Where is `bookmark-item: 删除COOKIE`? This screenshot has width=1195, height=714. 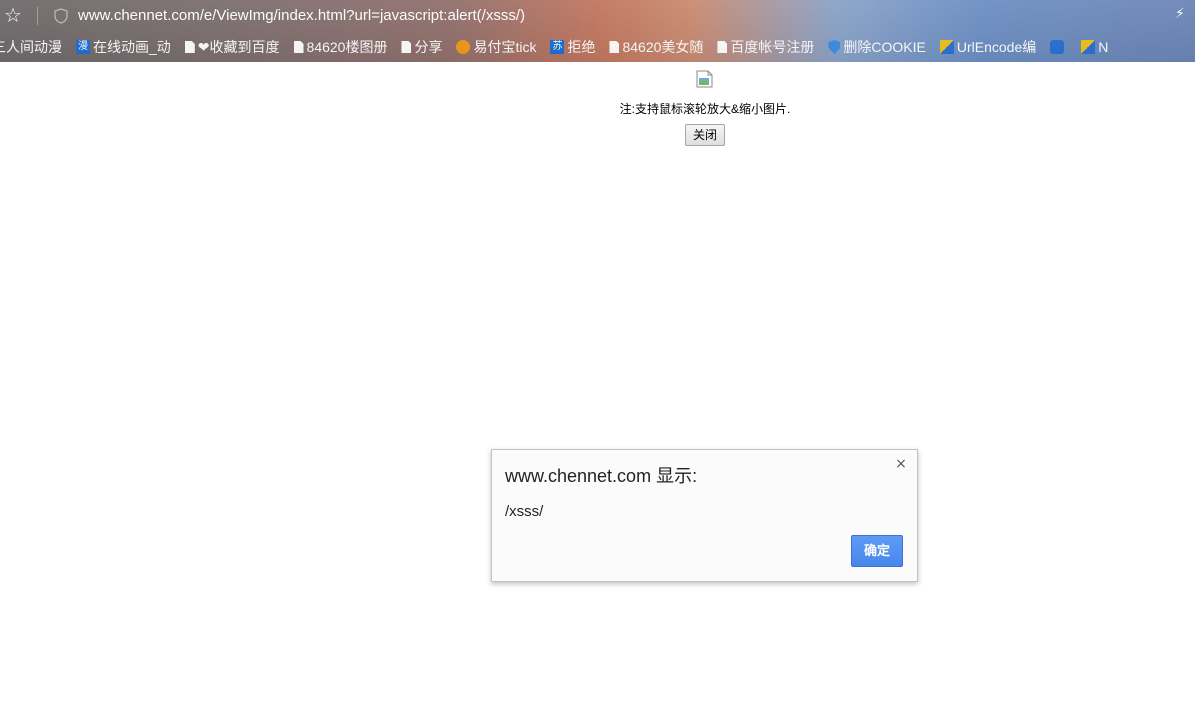 bookmark-item: 删除COOKIE is located at coordinates (877, 47).